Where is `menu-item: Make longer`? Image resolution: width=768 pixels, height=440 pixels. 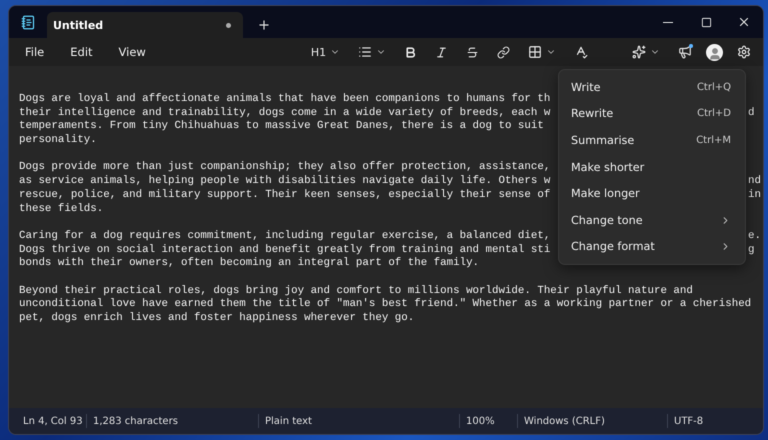
menu-item: Make longer is located at coordinates (652, 193).